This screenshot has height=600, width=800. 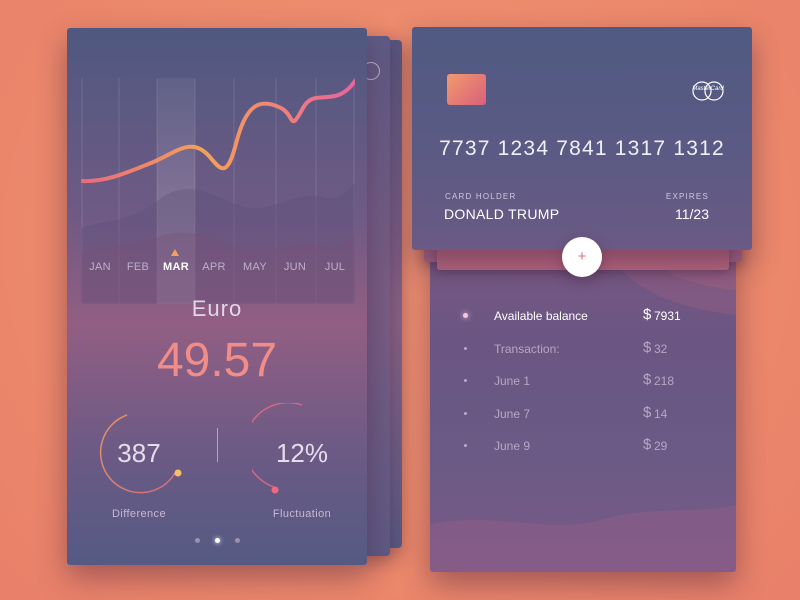 I want to click on currency-name: Euro, so click(x=217, y=308).